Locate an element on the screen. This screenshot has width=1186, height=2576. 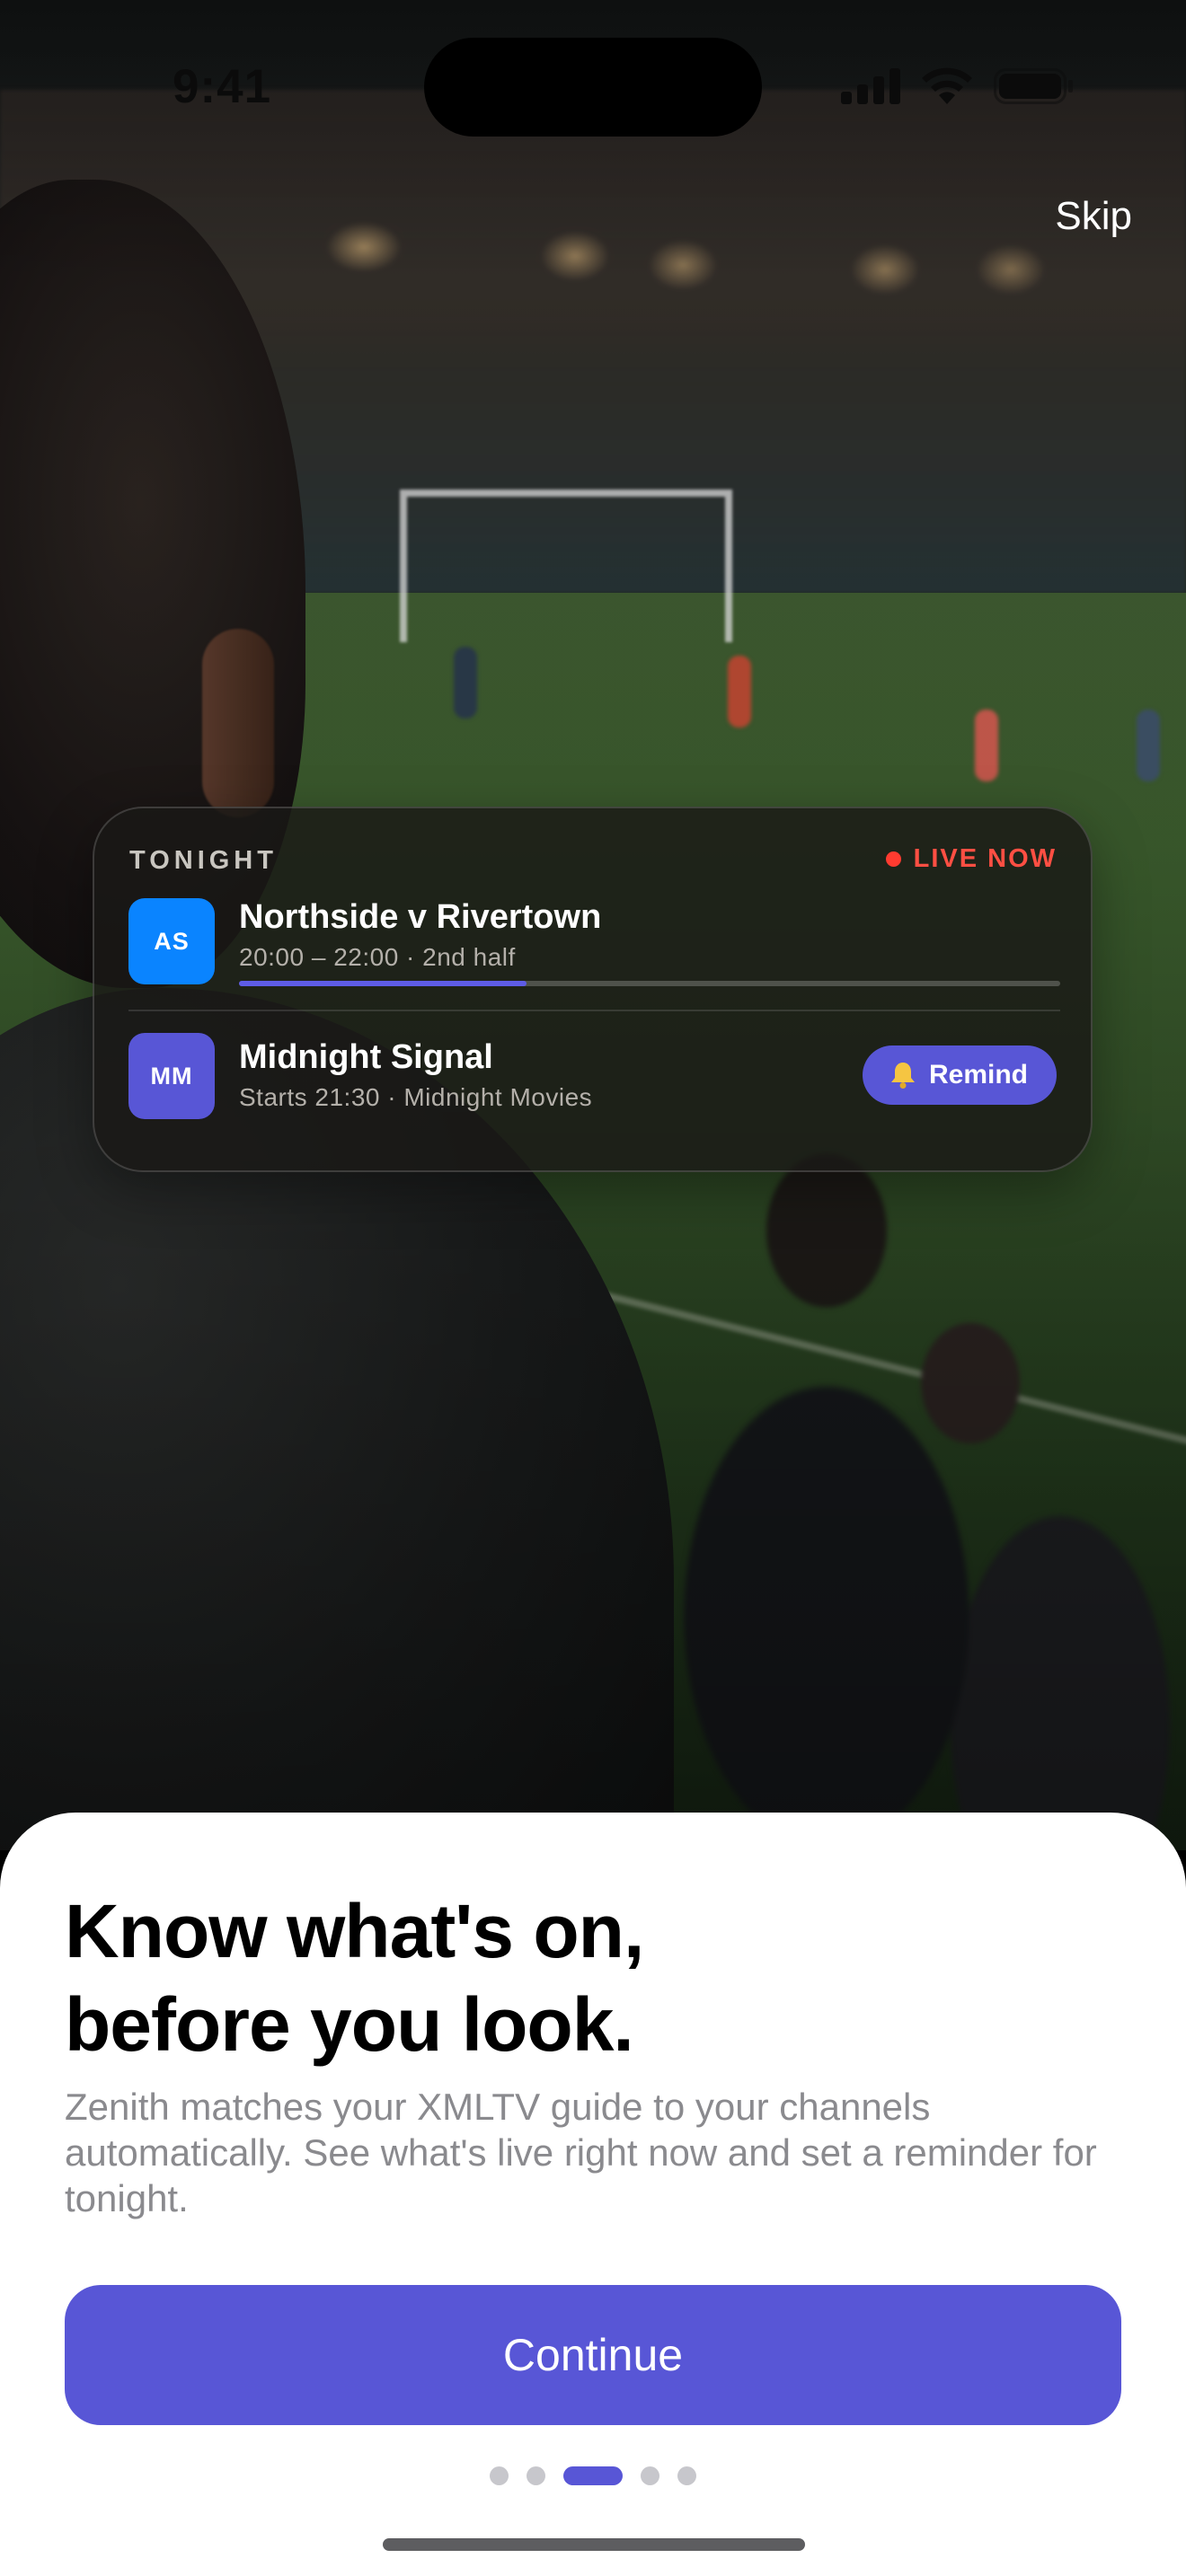
live-now-label: LIVE NOW is located at coordinates (985, 858).